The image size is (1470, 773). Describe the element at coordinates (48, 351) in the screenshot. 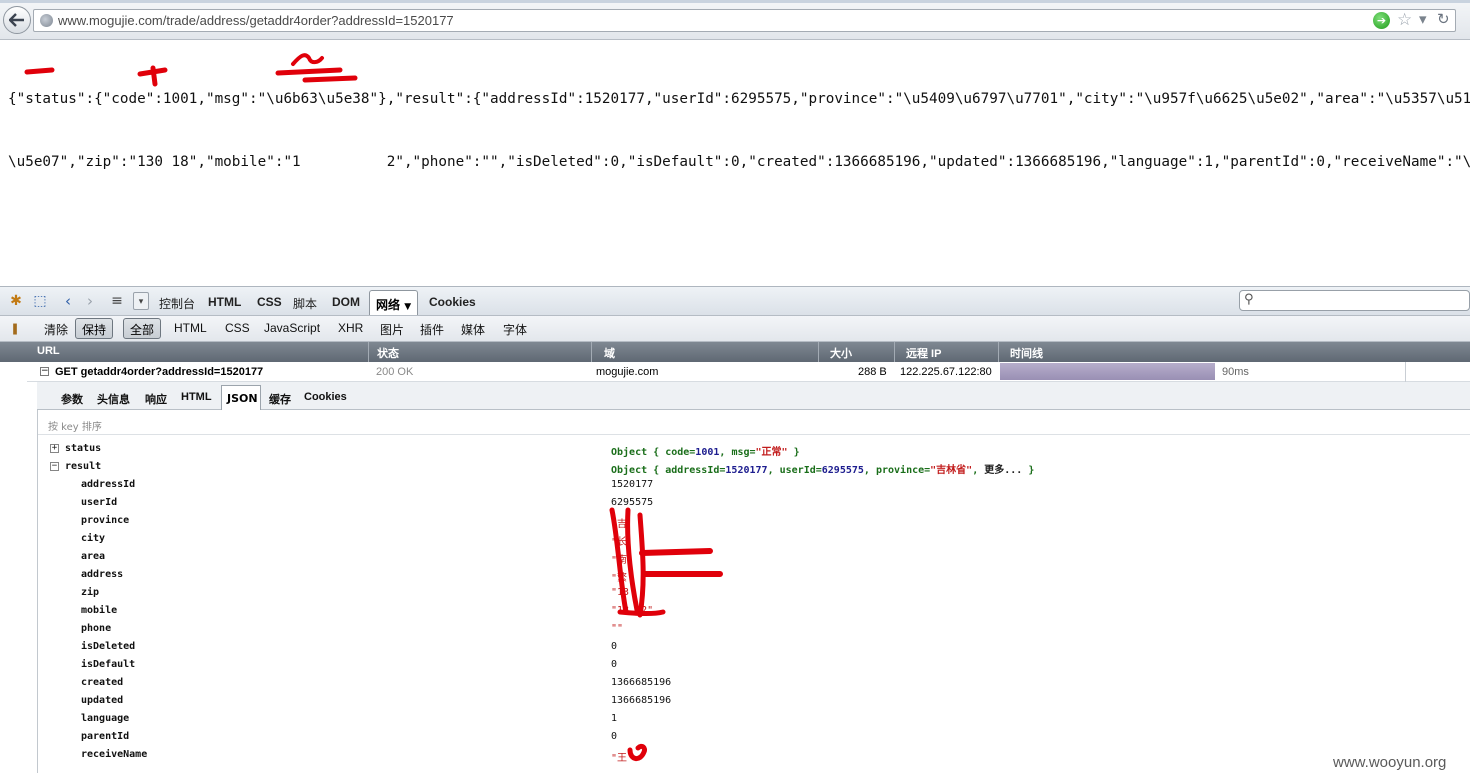

I see `col-url: URL` at that location.